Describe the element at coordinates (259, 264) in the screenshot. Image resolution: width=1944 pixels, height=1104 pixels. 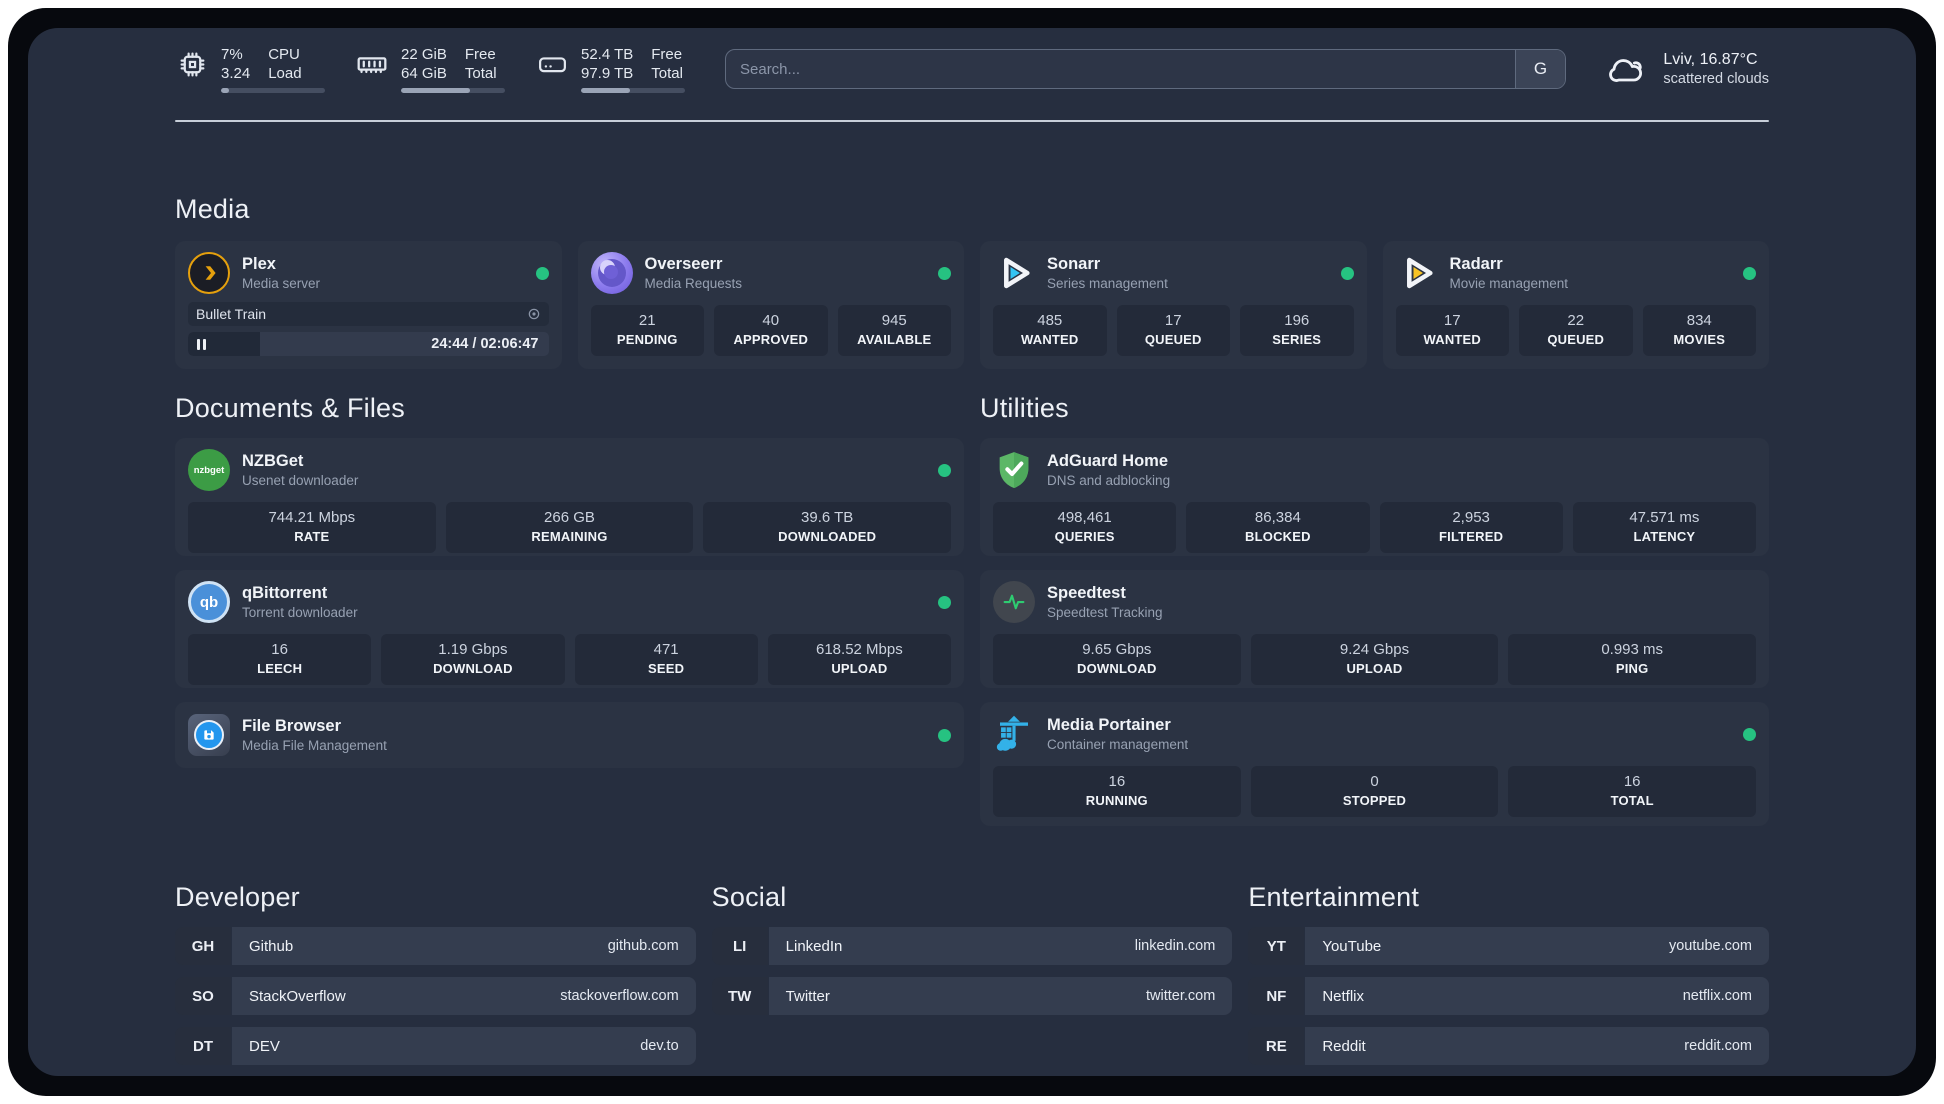
I see `app-title: Plex` at that location.